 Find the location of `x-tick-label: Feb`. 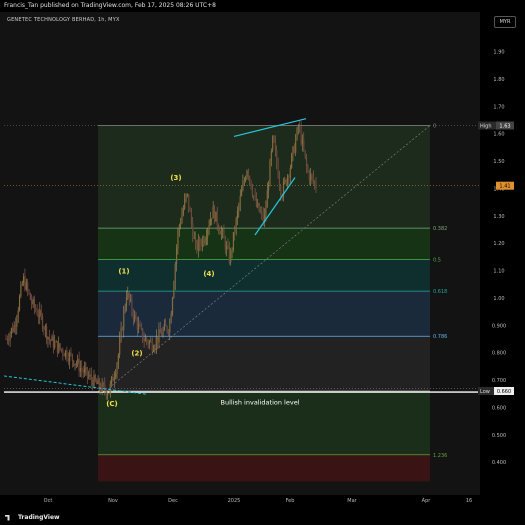

x-tick-label: Feb is located at coordinates (290, 501).